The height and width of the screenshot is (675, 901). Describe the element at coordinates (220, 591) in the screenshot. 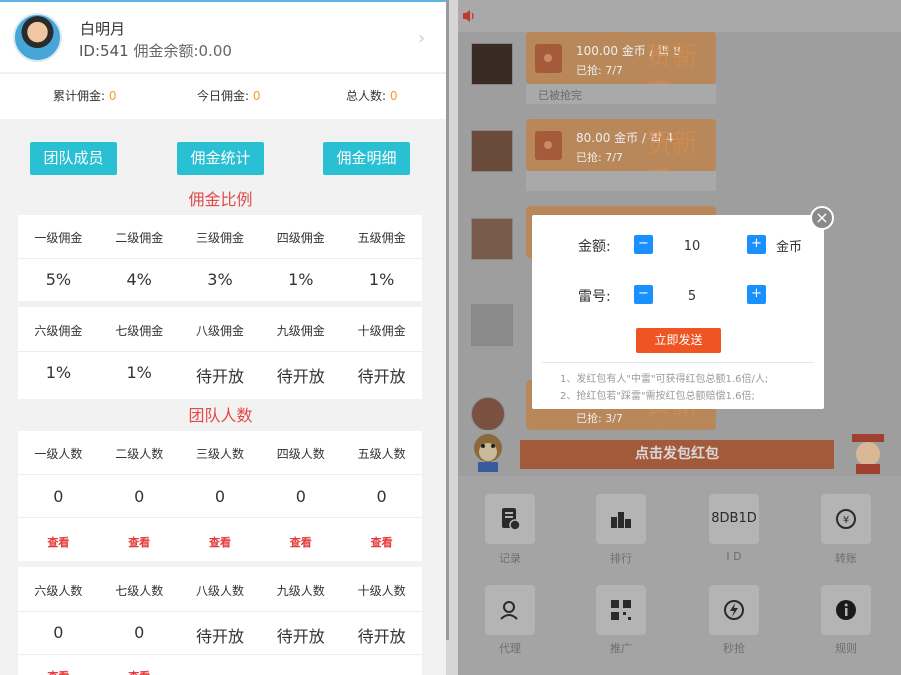

I see `team-headers-2: 六级人数 七级人数 八级人数 九级人数 十级人数` at that location.